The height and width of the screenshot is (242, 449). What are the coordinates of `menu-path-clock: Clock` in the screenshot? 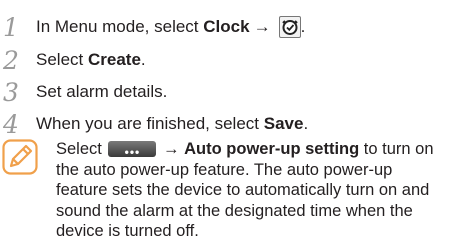 It's located at (226, 26).